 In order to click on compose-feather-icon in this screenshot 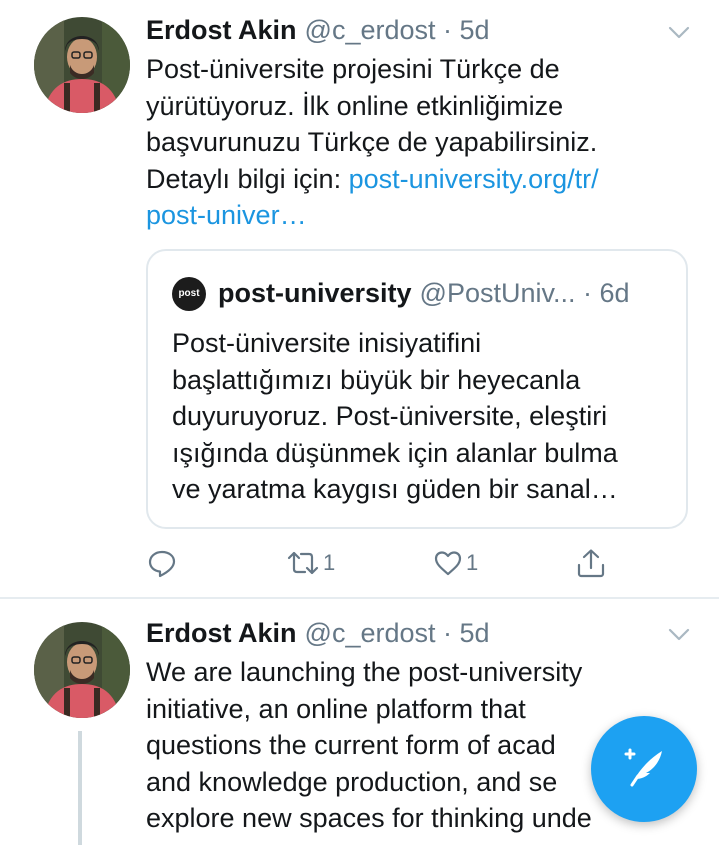, I will do `click(644, 769)`.